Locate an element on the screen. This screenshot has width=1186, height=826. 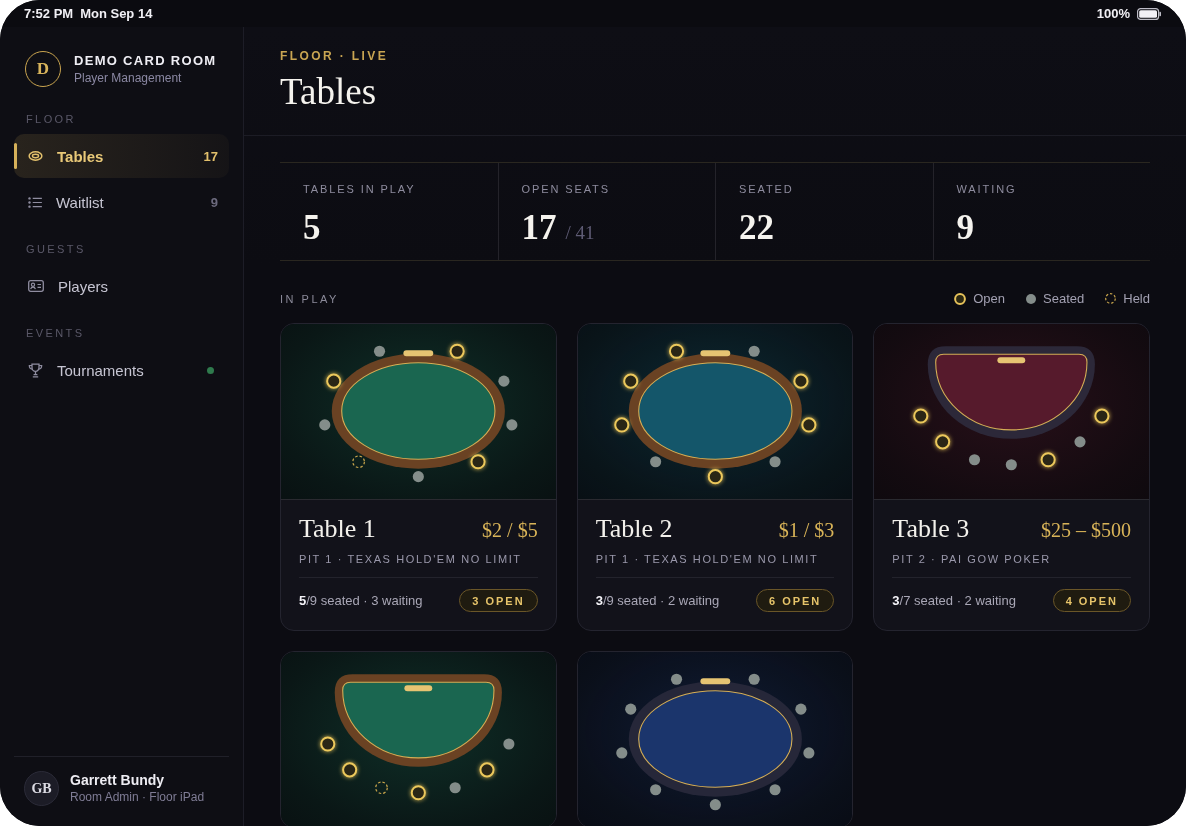
brand-name: DEMO CARD ROOM is located at coordinates (145, 60).